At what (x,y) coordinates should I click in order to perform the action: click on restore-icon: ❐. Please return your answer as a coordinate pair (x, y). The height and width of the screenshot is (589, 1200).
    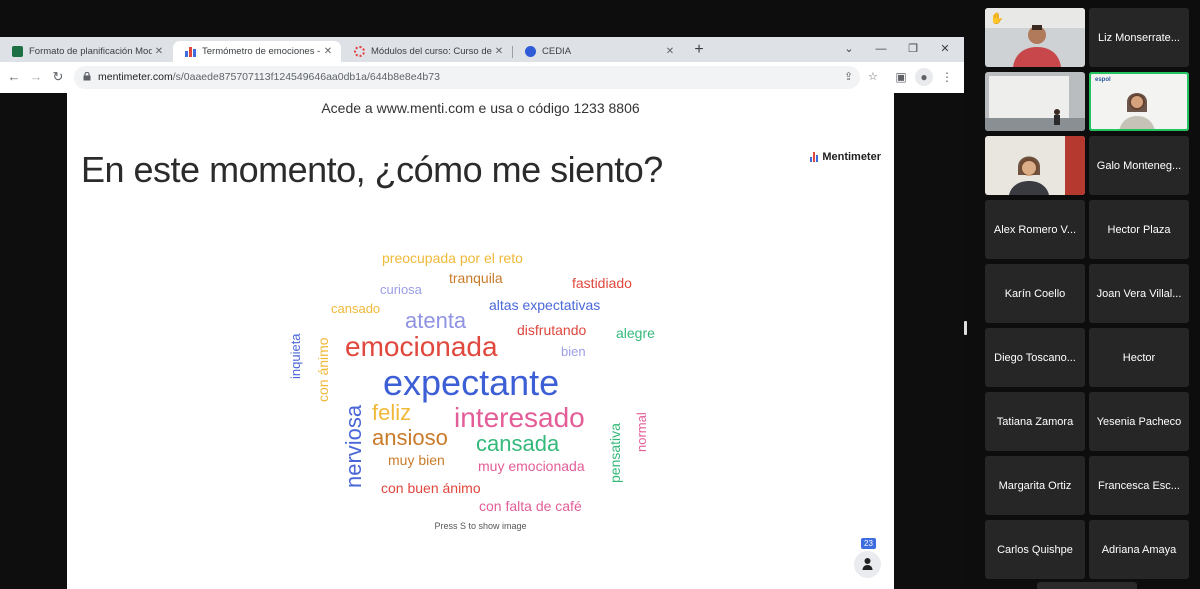
    Looking at the image, I should click on (913, 49).